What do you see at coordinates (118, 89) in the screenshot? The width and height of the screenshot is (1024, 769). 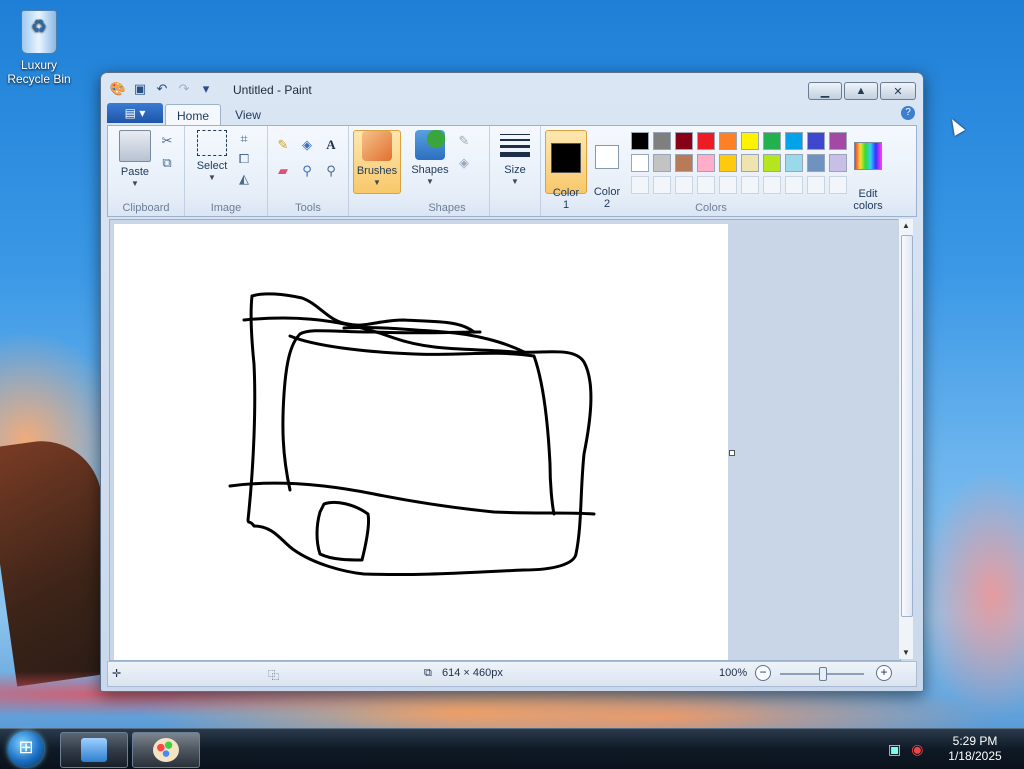 I see `paint-app-icon: 🎨` at bounding box center [118, 89].